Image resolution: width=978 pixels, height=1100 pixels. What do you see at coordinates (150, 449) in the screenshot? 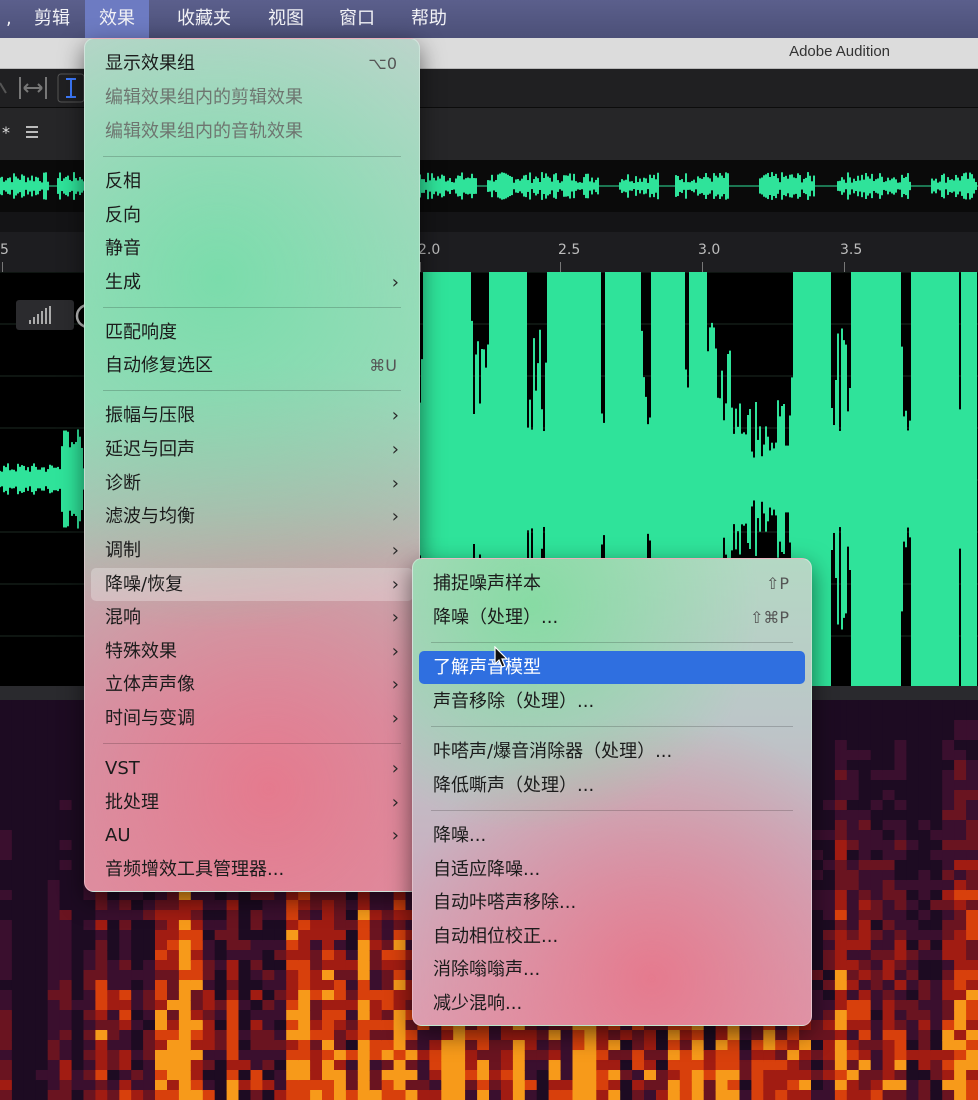
I see `menu-item-label: 延迟与回声` at bounding box center [150, 449].